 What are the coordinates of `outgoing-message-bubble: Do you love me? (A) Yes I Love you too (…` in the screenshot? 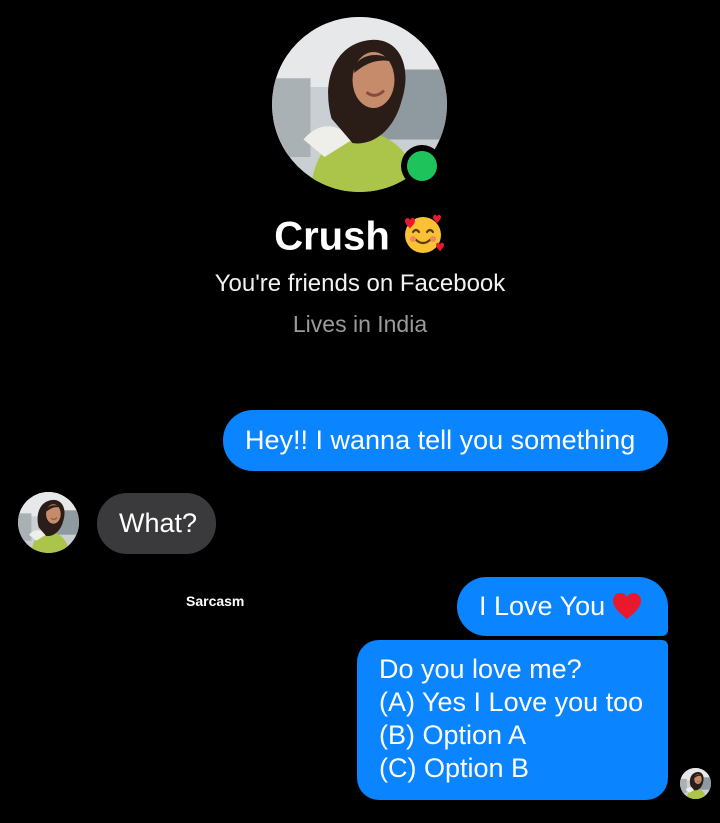 It's located at (512, 720).